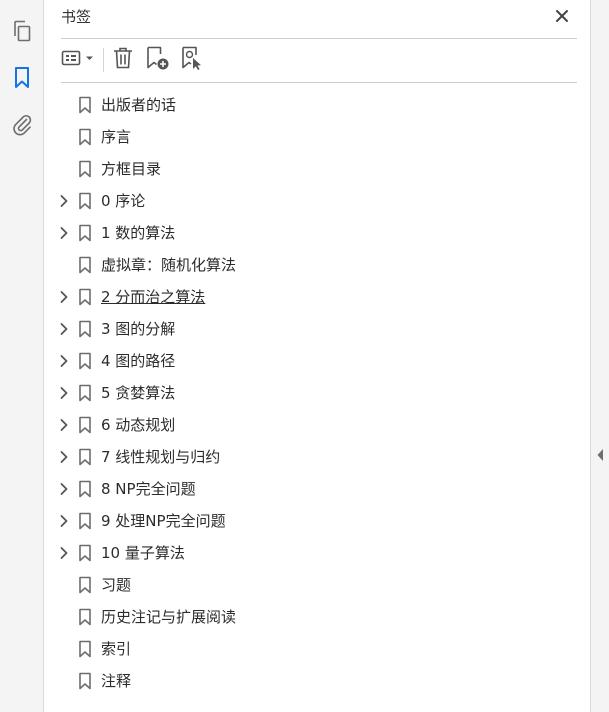 The height and width of the screenshot is (712, 609). What do you see at coordinates (317, 169) in the screenshot?
I see `bookmark-item: 方框目录` at bounding box center [317, 169].